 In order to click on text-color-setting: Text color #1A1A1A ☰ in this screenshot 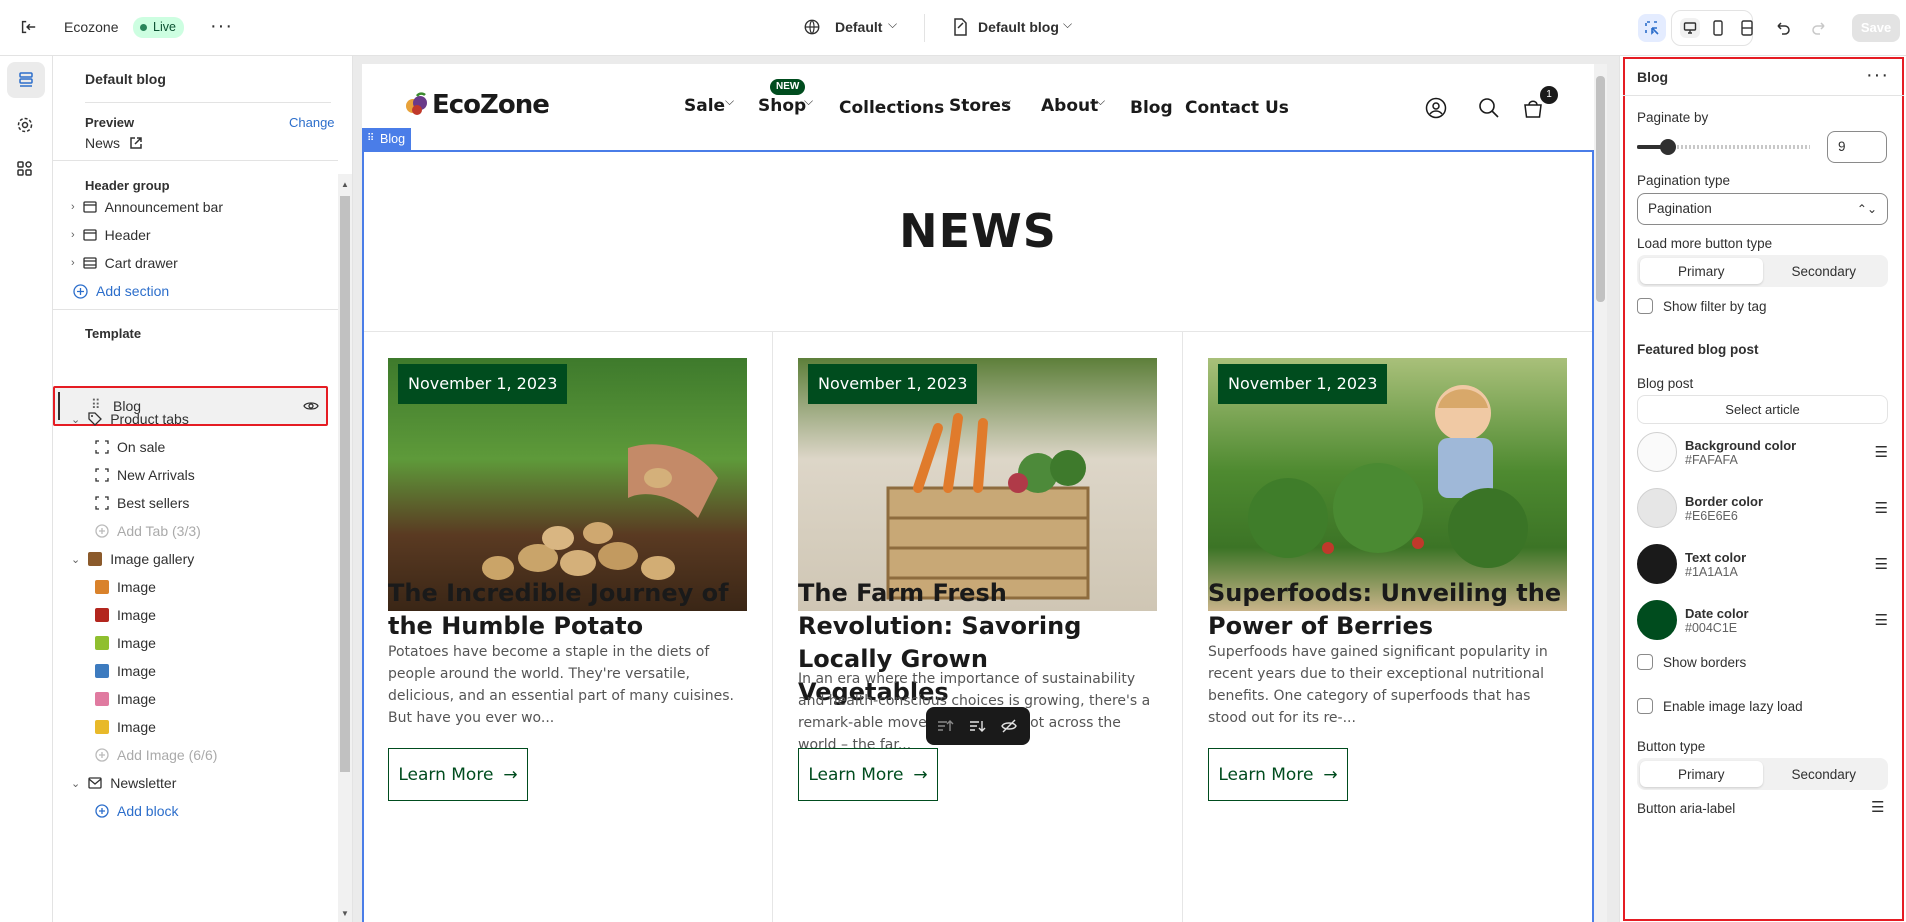, I will do `click(1762, 564)`.